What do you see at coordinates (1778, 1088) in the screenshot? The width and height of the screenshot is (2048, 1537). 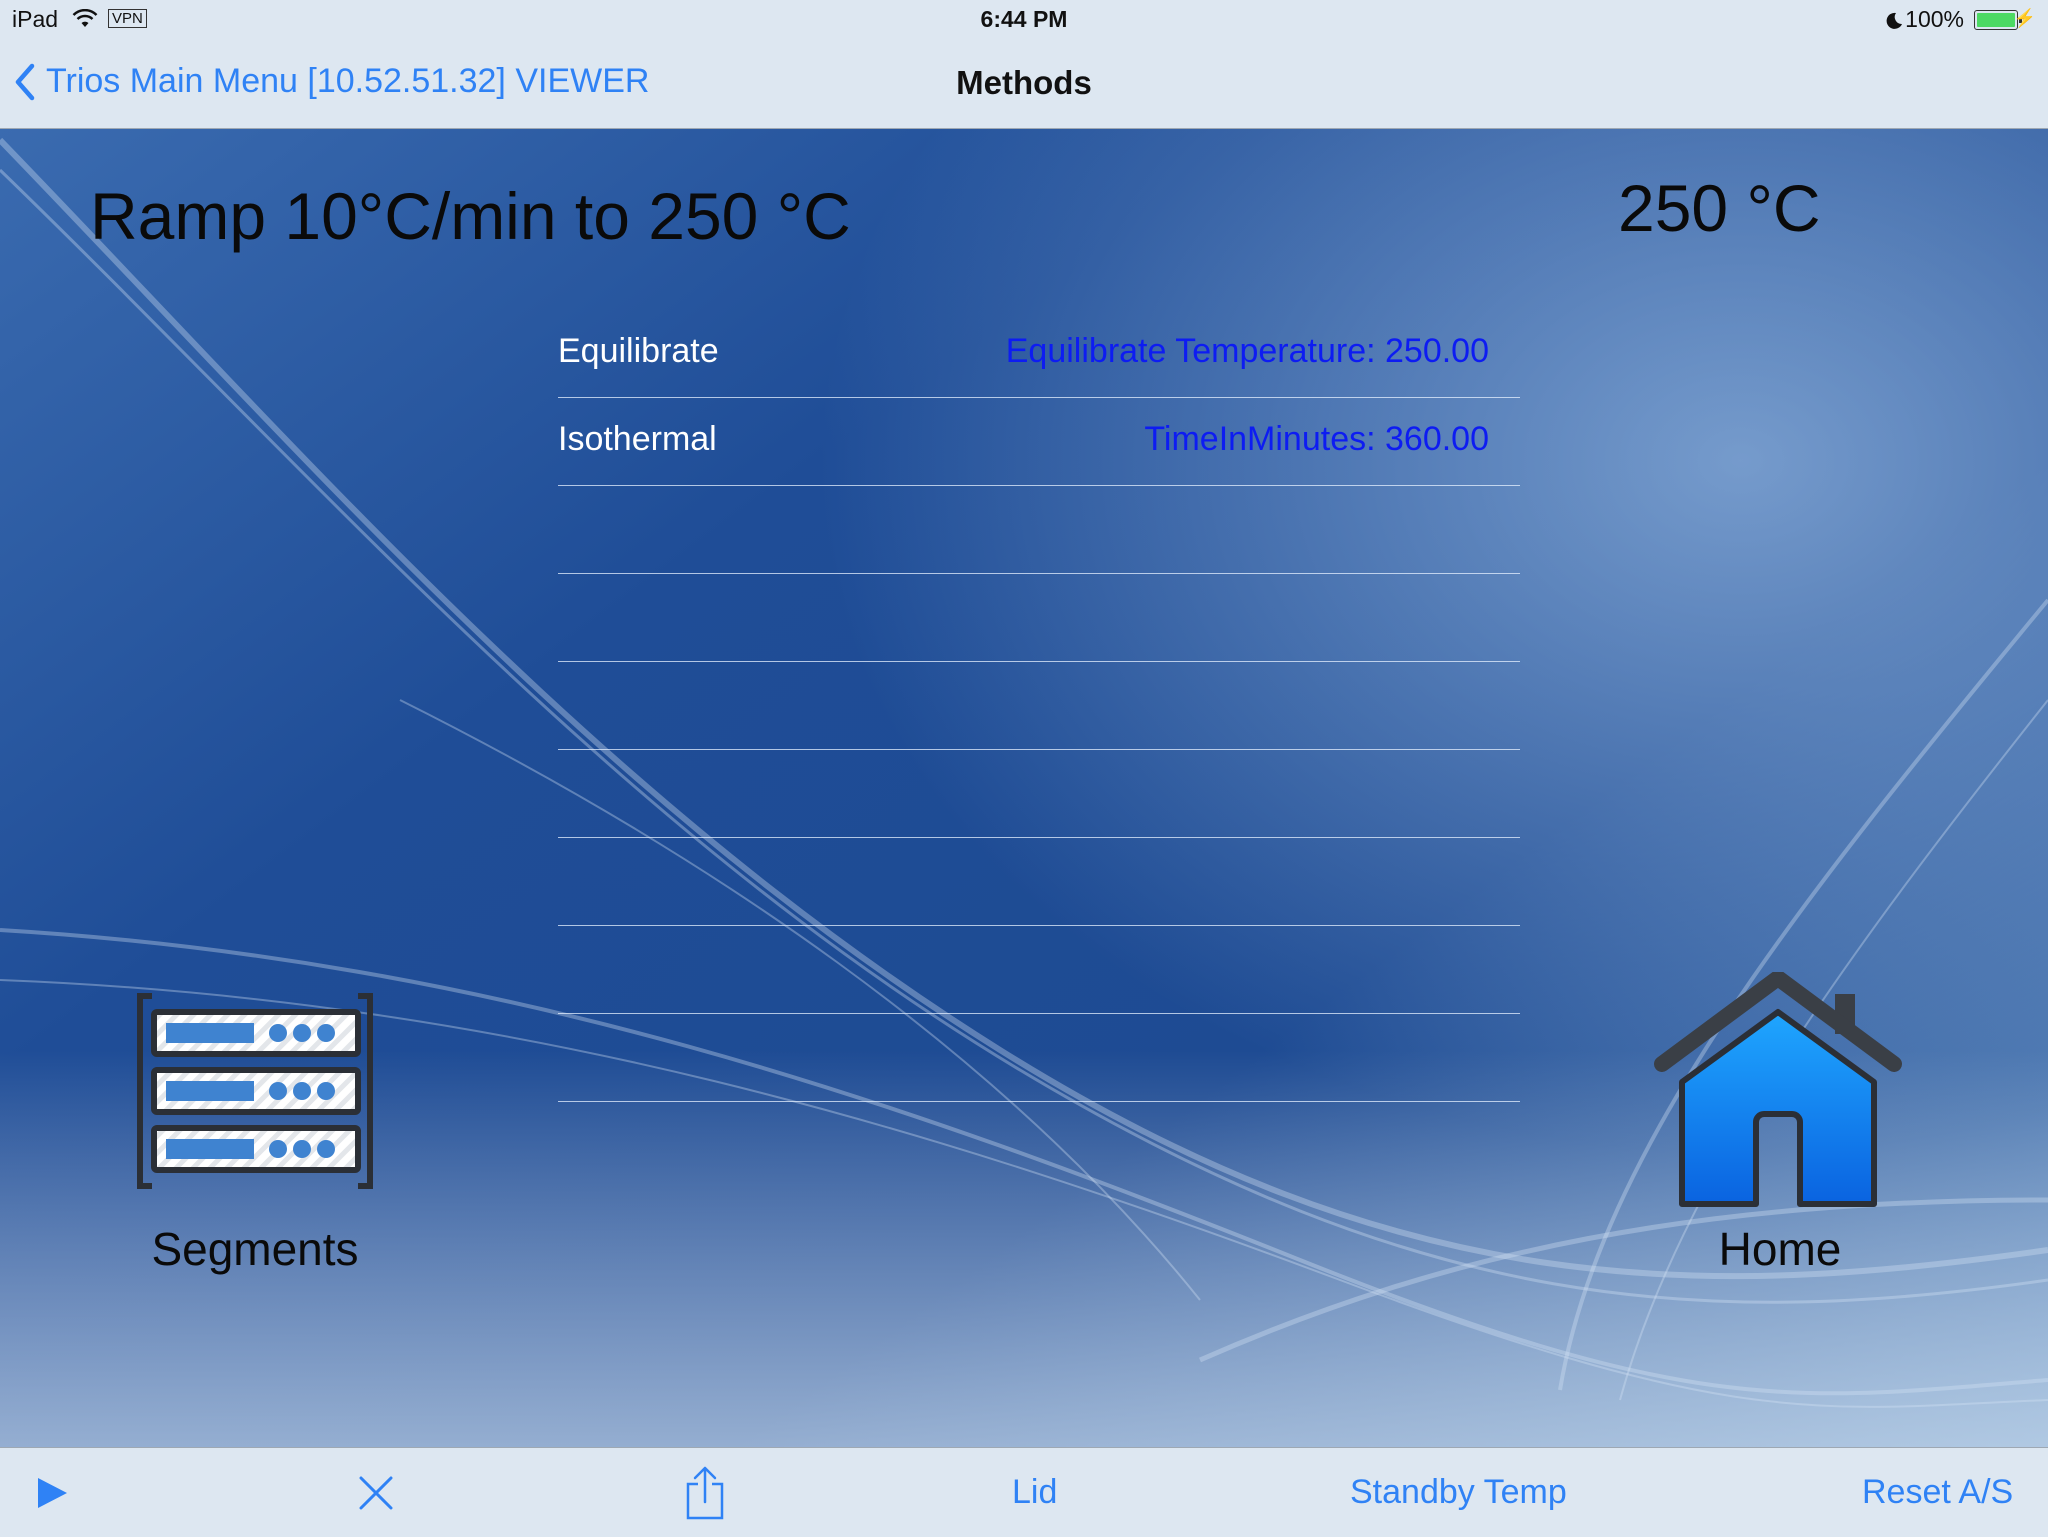 I see `home-icon` at bounding box center [1778, 1088].